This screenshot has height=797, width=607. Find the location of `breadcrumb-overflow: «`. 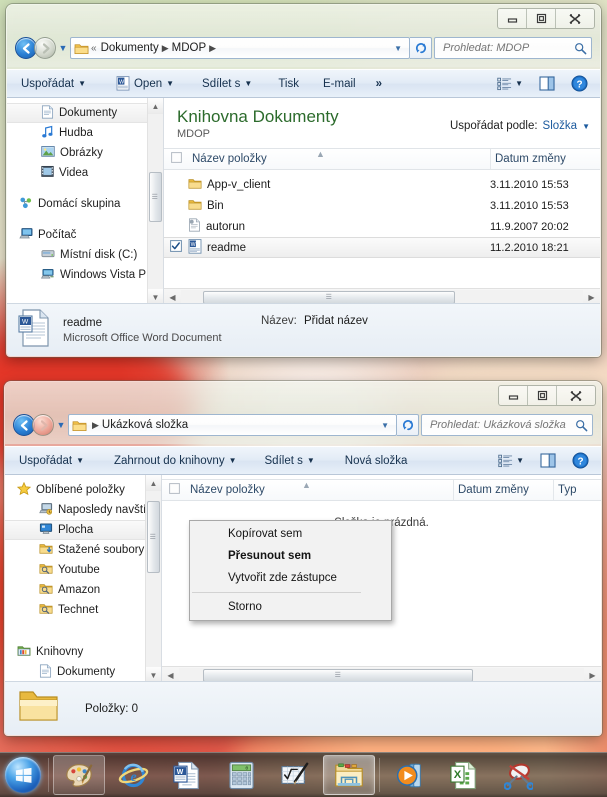

breadcrumb-overflow: « is located at coordinates (94, 48).